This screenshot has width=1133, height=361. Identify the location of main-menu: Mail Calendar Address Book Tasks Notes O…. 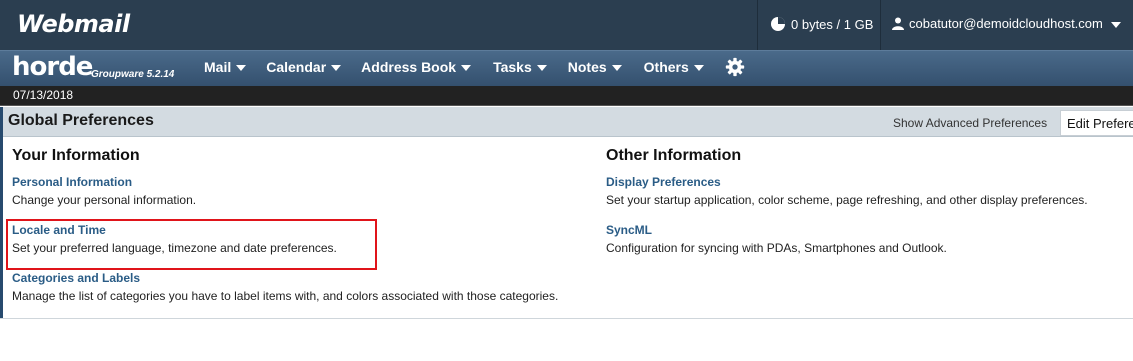
(454, 67).